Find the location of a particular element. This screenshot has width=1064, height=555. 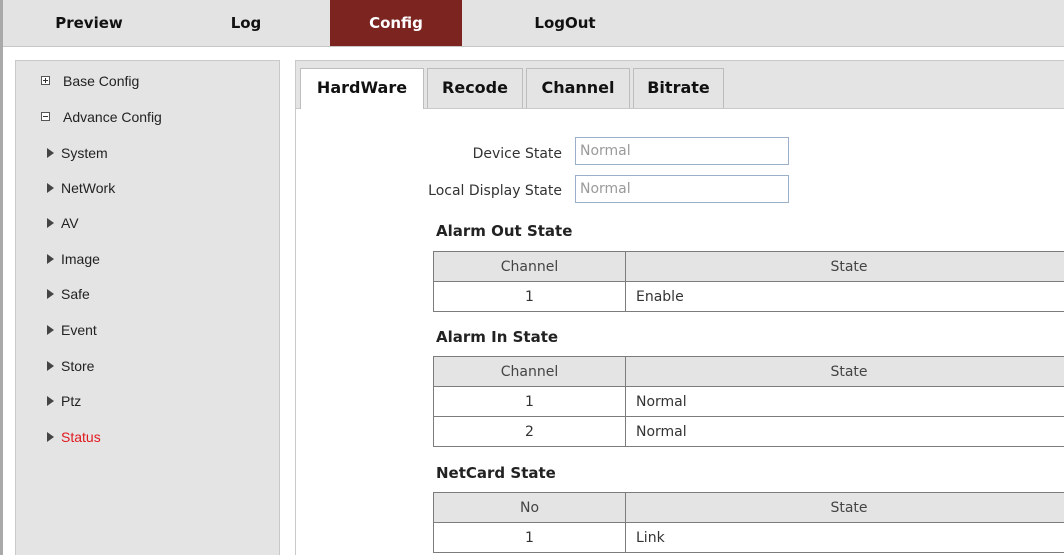

sidebar-item-label: Safe is located at coordinates (75, 294).